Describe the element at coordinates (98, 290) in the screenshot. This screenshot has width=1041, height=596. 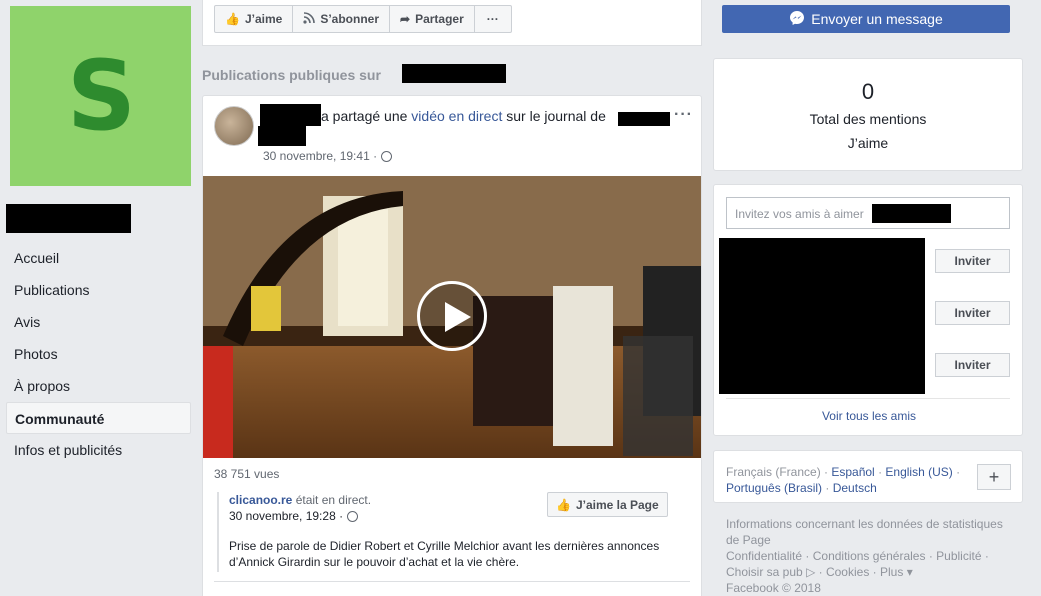
I see `nav-item-publications: Publications` at that location.